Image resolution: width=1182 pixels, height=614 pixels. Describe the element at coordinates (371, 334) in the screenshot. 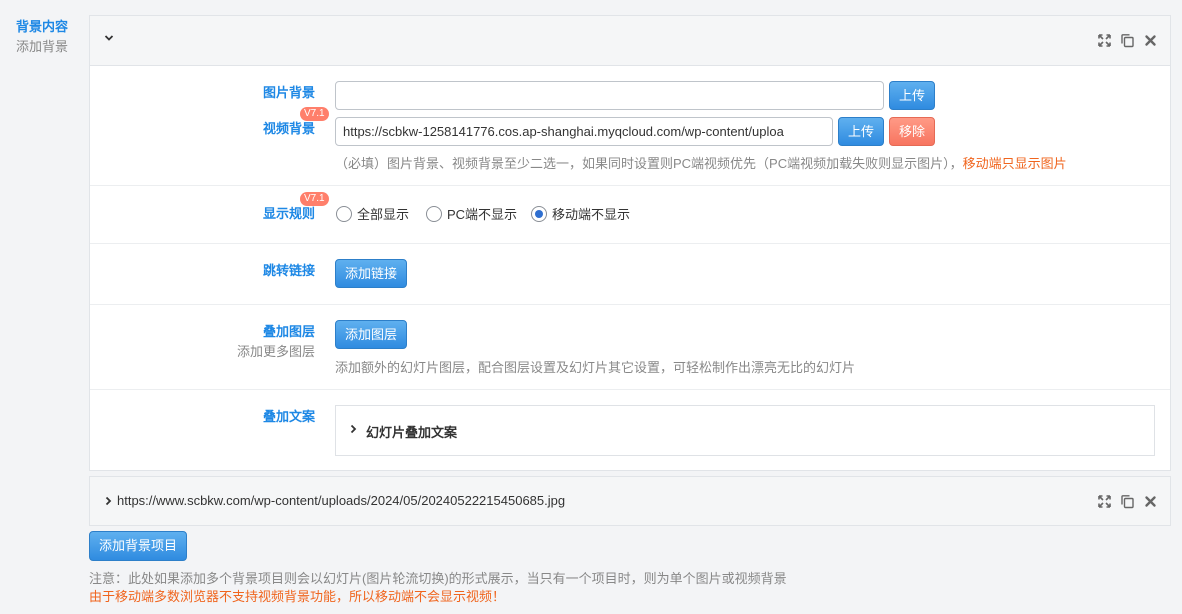

I see `add-layer-button: 添加图层` at that location.